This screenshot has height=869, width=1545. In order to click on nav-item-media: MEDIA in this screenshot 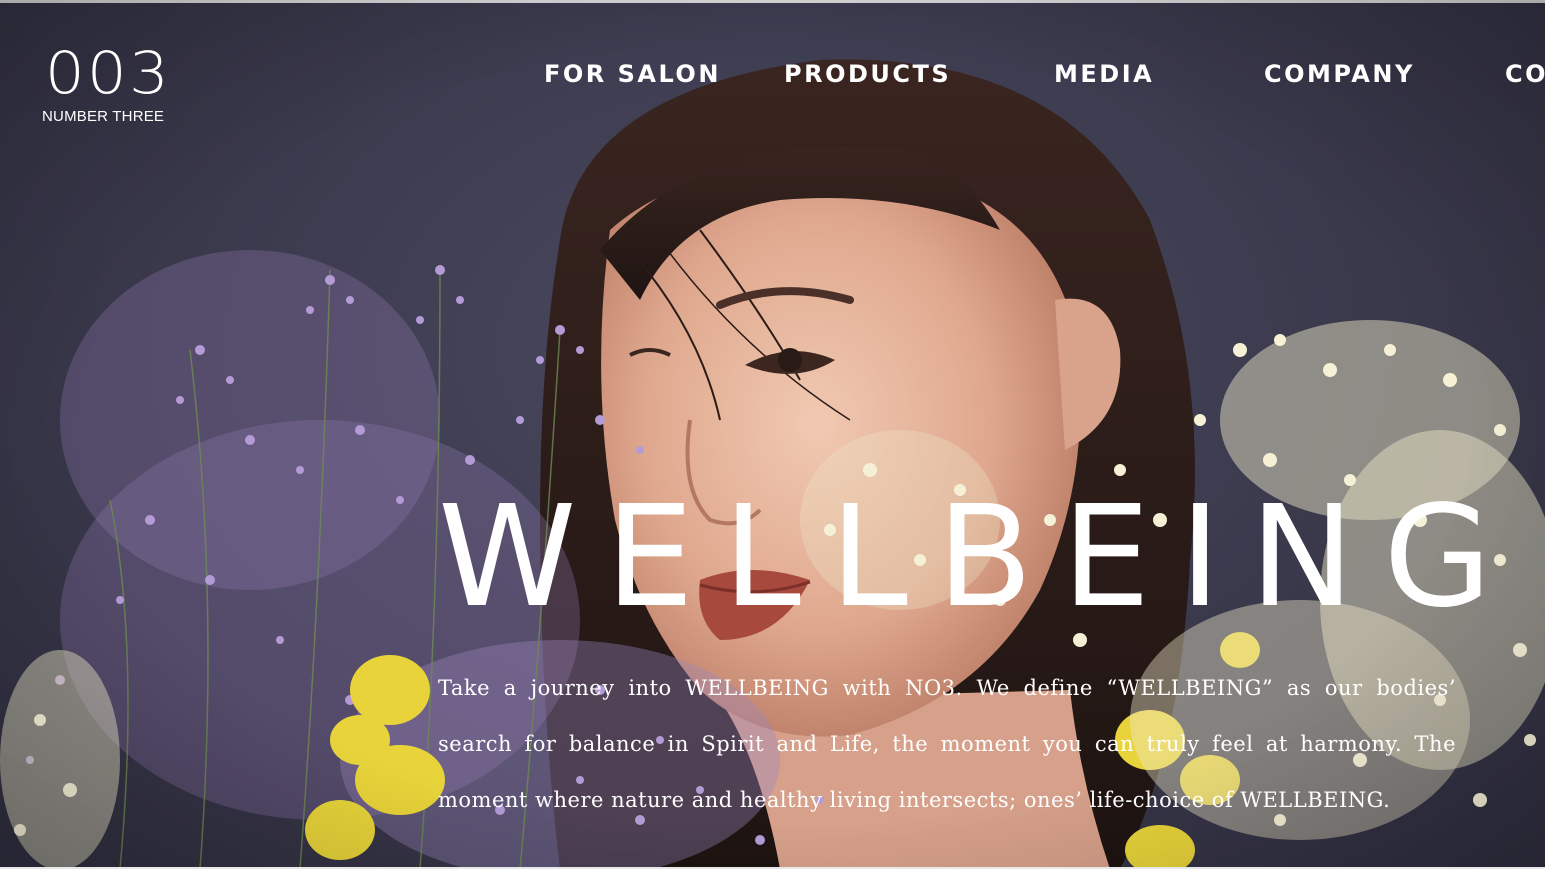, I will do `click(1104, 74)`.